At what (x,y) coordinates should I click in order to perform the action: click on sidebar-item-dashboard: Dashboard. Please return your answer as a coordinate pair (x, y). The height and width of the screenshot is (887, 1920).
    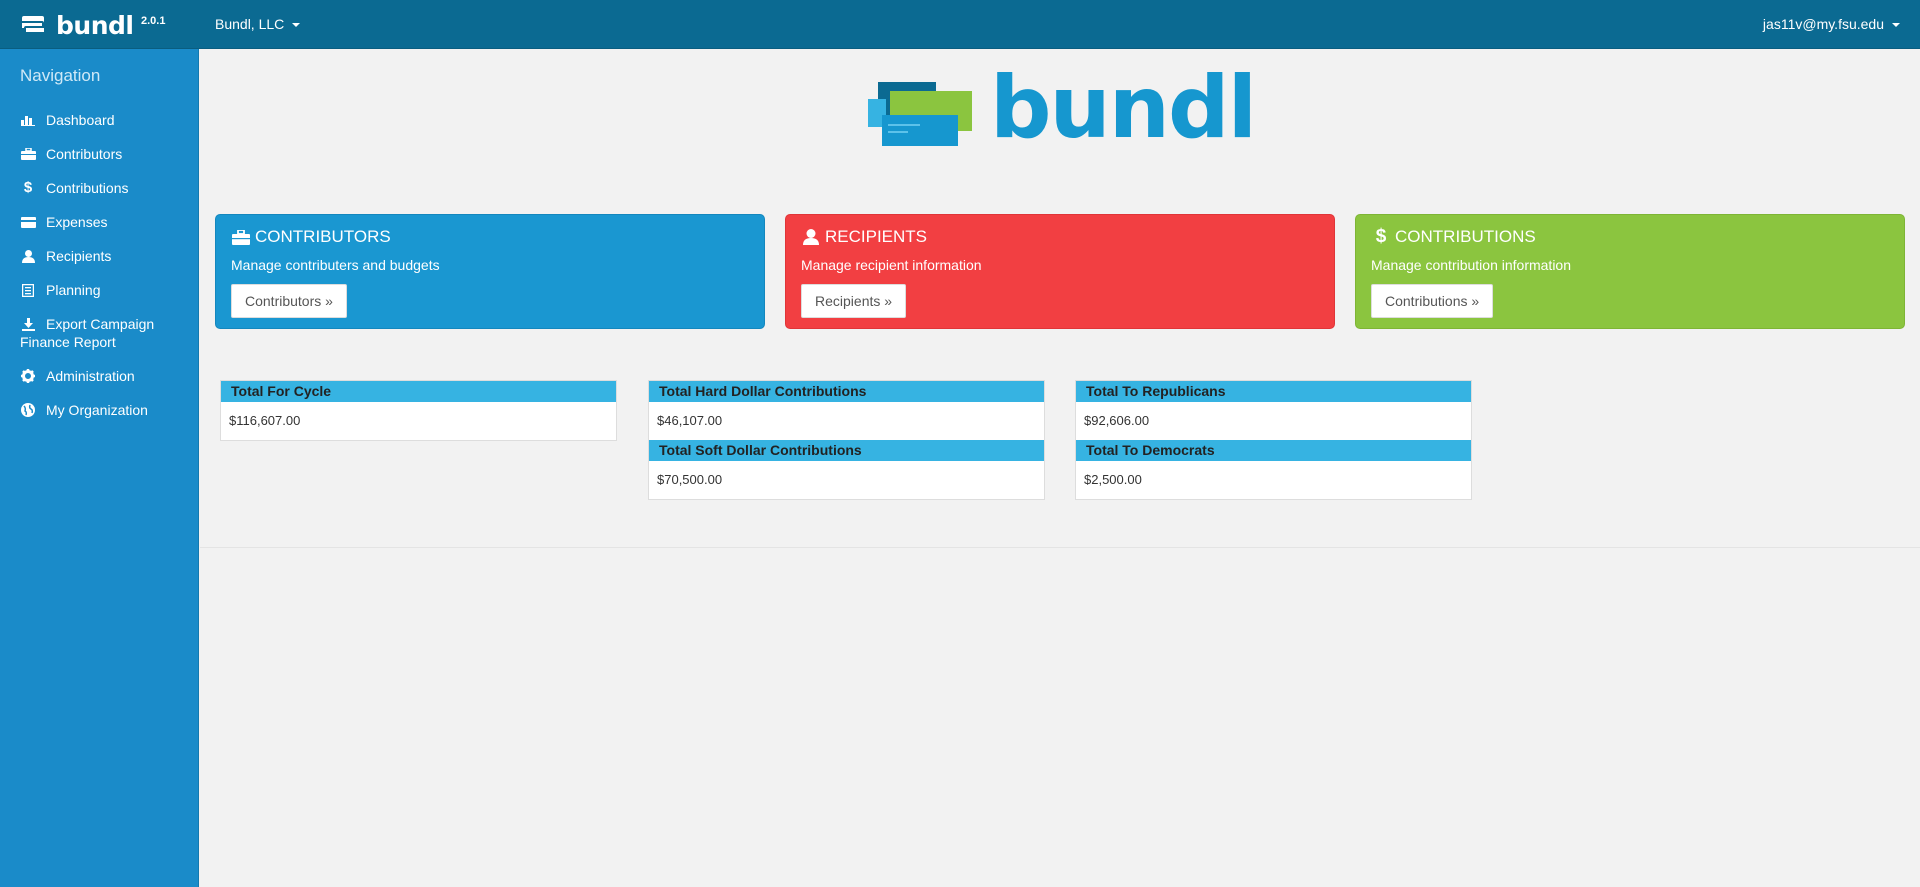
    Looking at the image, I should click on (107, 120).